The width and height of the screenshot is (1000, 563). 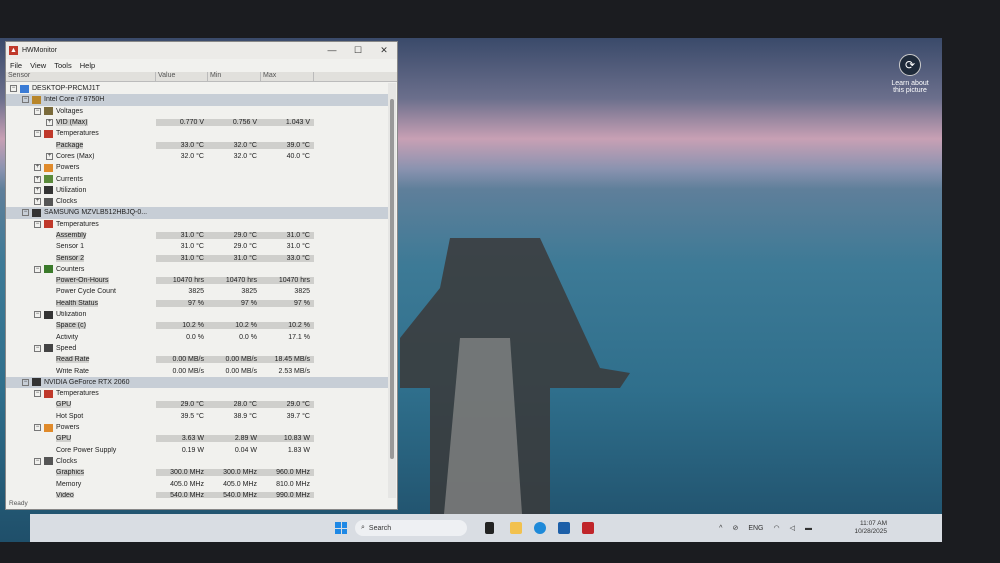 I want to click on title-bar: ▲ HWMonitor — ☐ ✕, so click(x=201, y=50).